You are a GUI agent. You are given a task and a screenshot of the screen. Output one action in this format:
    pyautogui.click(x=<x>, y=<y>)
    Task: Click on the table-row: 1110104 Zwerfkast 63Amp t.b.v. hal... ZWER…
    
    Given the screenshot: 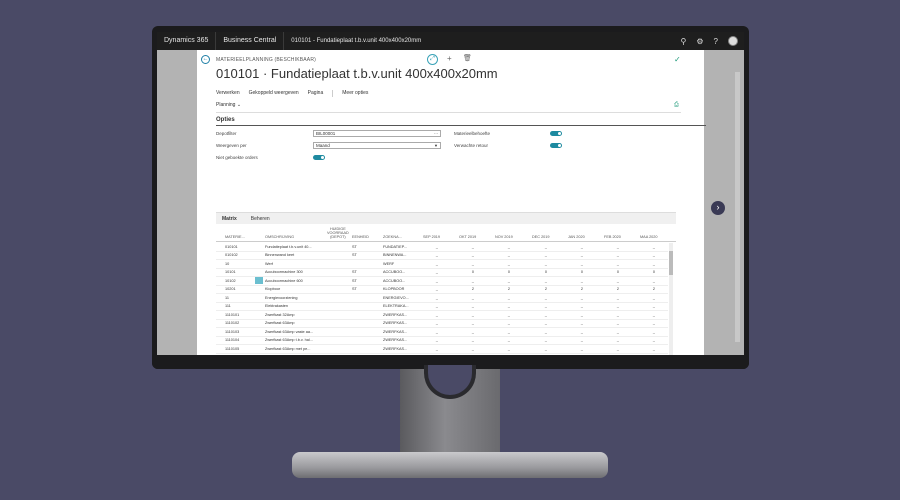 What is the action you would take?
    pyautogui.click(x=442, y=341)
    